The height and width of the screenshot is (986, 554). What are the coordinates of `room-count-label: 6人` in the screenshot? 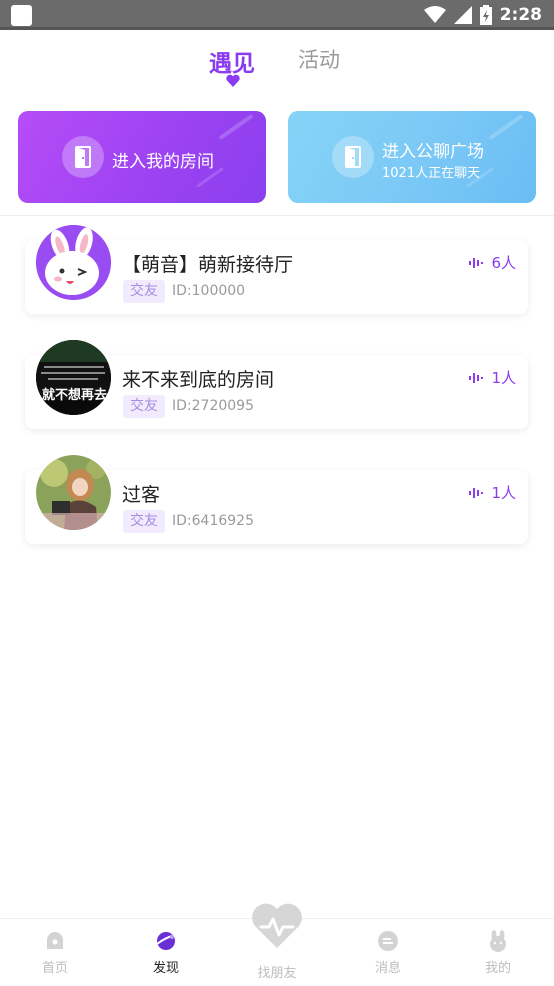 It's located at (503, 263).